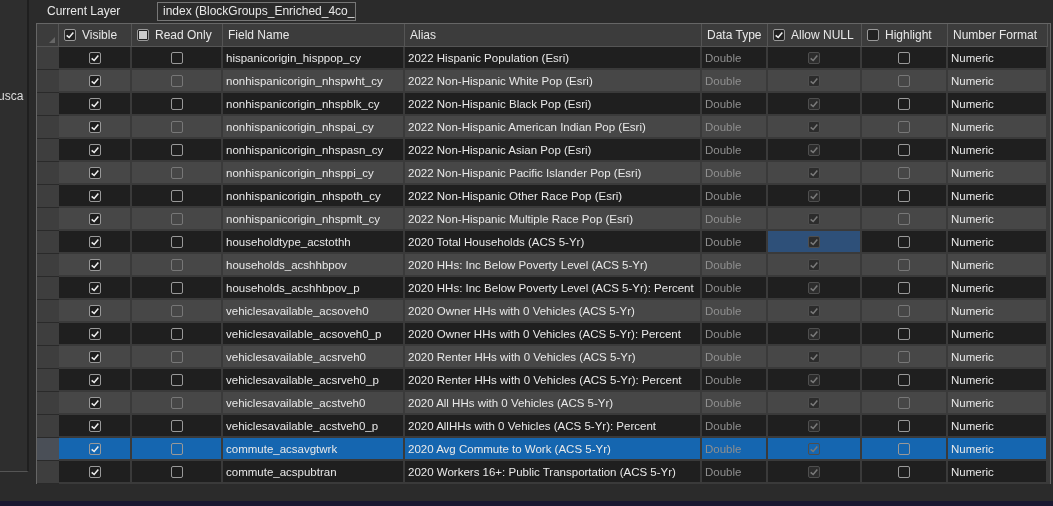  What do you see at coordinates (998, 35) in the screenshot?
I see `column-header: Number Format` at bounding box center [998, 35].